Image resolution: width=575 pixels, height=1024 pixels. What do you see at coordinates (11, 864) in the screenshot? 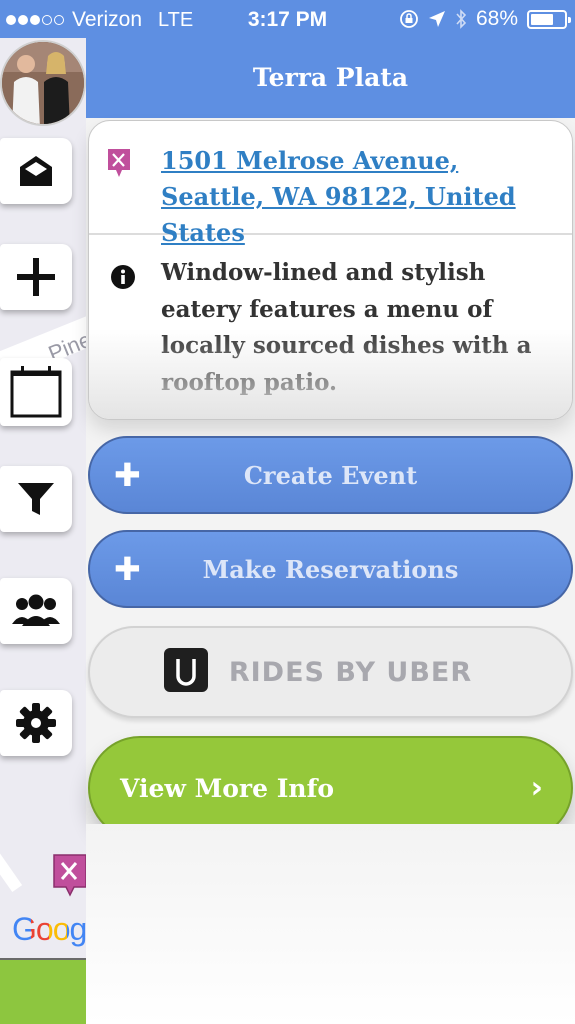
I see `map-road` at bounding box center [11, 864].